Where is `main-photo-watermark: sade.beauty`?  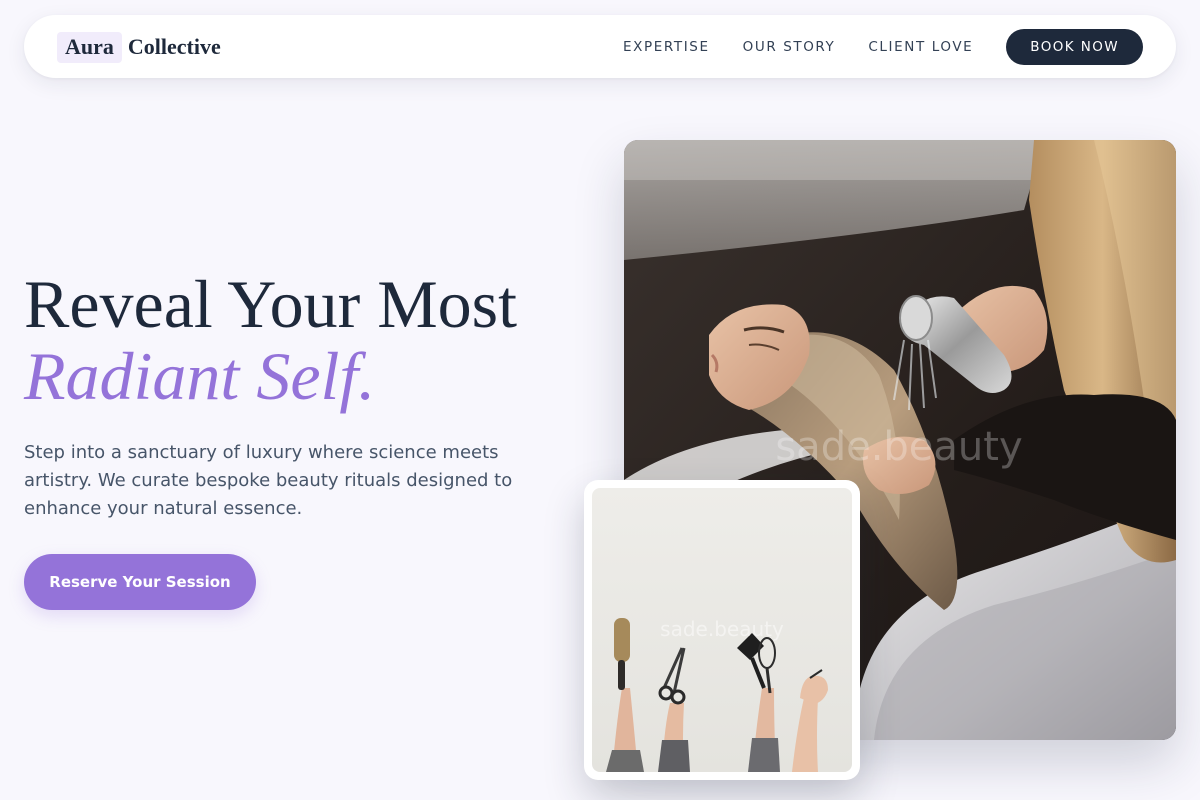 main-photo-watermark: sade.beauty is located at coordinates (898, 447).